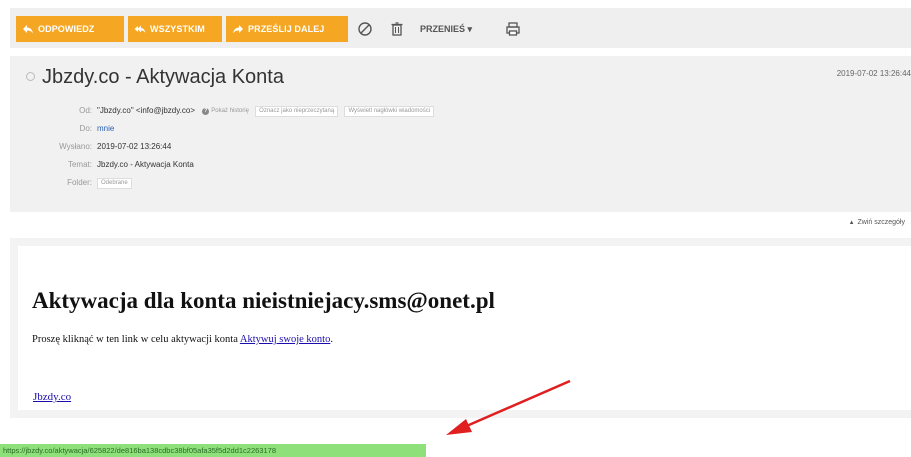 This screenshot has height=457, width=911. What do you see at coordinates (238, 29) in the screenshot?
I see `forward-icon` at bounding box center [238, 29].